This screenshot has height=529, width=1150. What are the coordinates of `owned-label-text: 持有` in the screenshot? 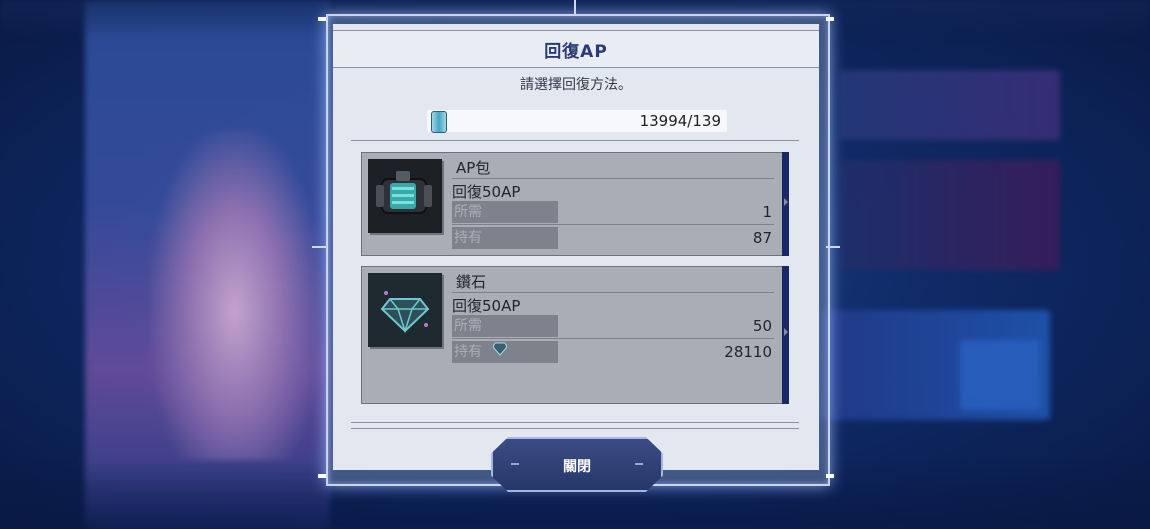 It's located at (468, 352).